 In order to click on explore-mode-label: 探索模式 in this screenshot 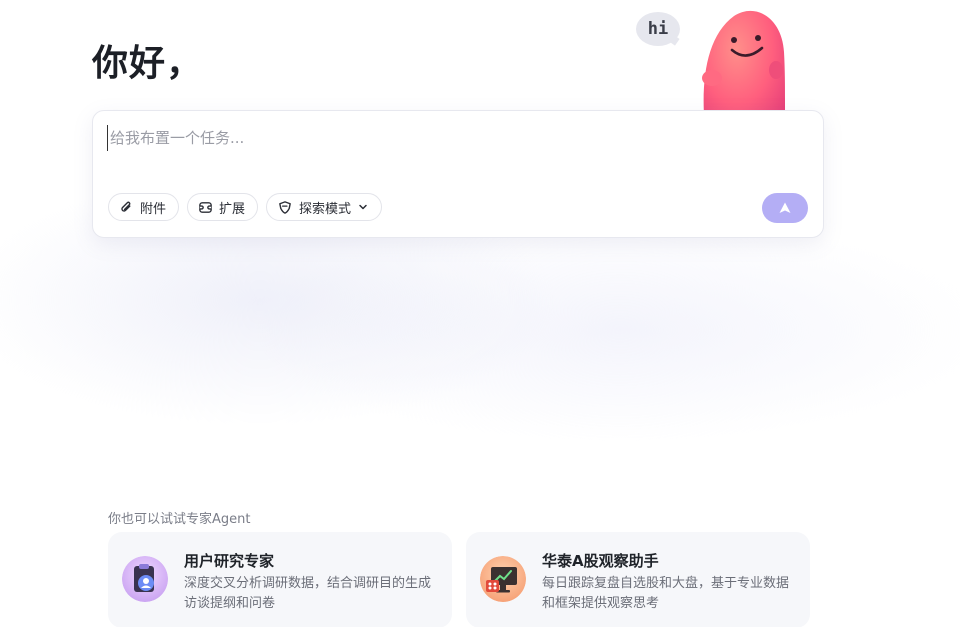, I will do `click(325, 209)`.